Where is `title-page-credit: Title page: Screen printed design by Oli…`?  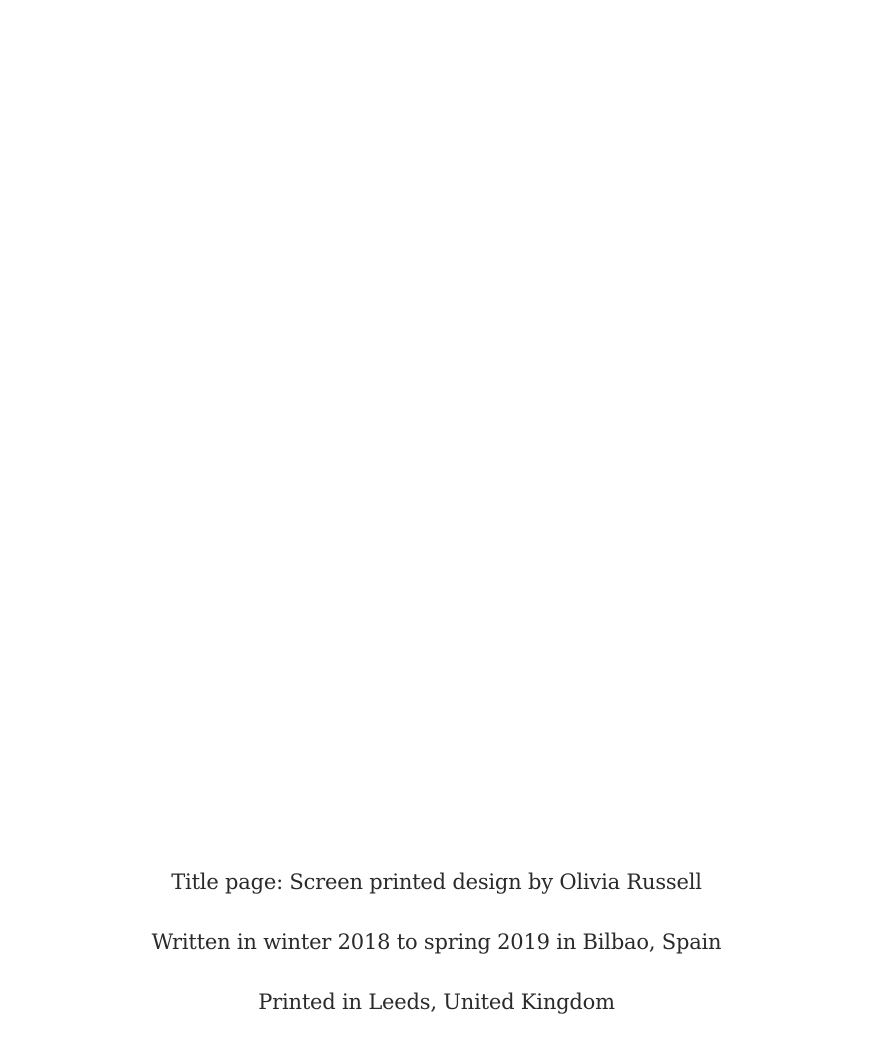
title-page-credit: Title page: Screen printed design by Oli… is located at coordinates (436, 882).